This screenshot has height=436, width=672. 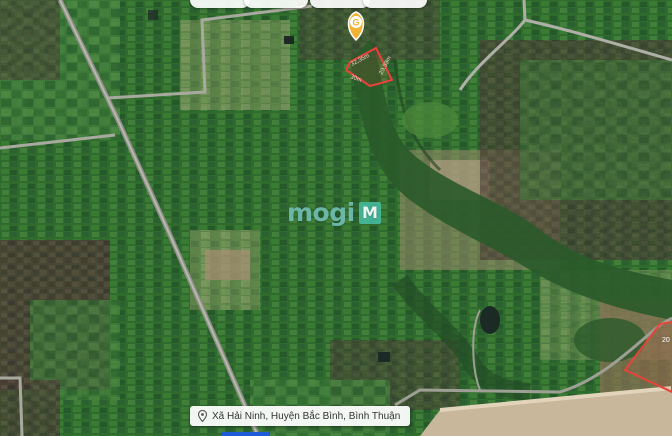 What do you see at coordinates (202, 416) in the screenshot?
I see `map-pin-icon` at bounding box center [202, 416].